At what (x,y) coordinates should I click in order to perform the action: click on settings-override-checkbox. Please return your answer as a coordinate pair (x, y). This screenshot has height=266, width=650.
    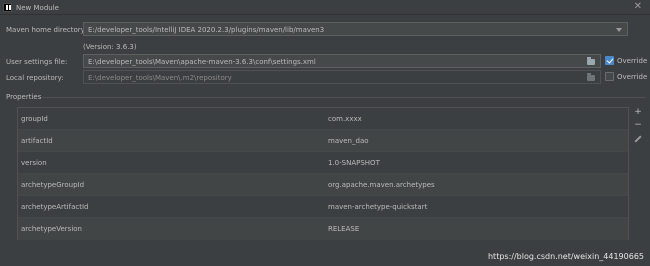
    Looking at the image, I should click on (609, 60).